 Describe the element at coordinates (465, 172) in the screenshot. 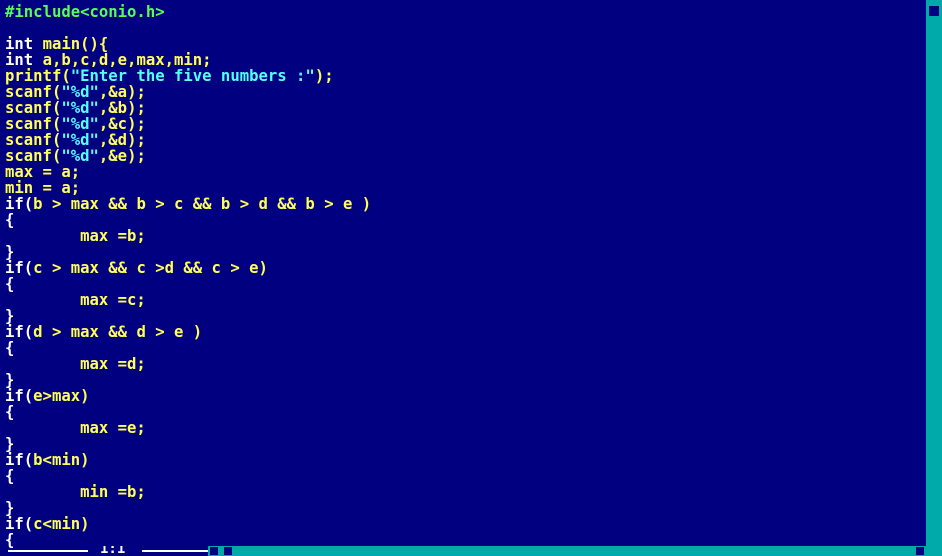

I see `code-line: max = a;` at that location.